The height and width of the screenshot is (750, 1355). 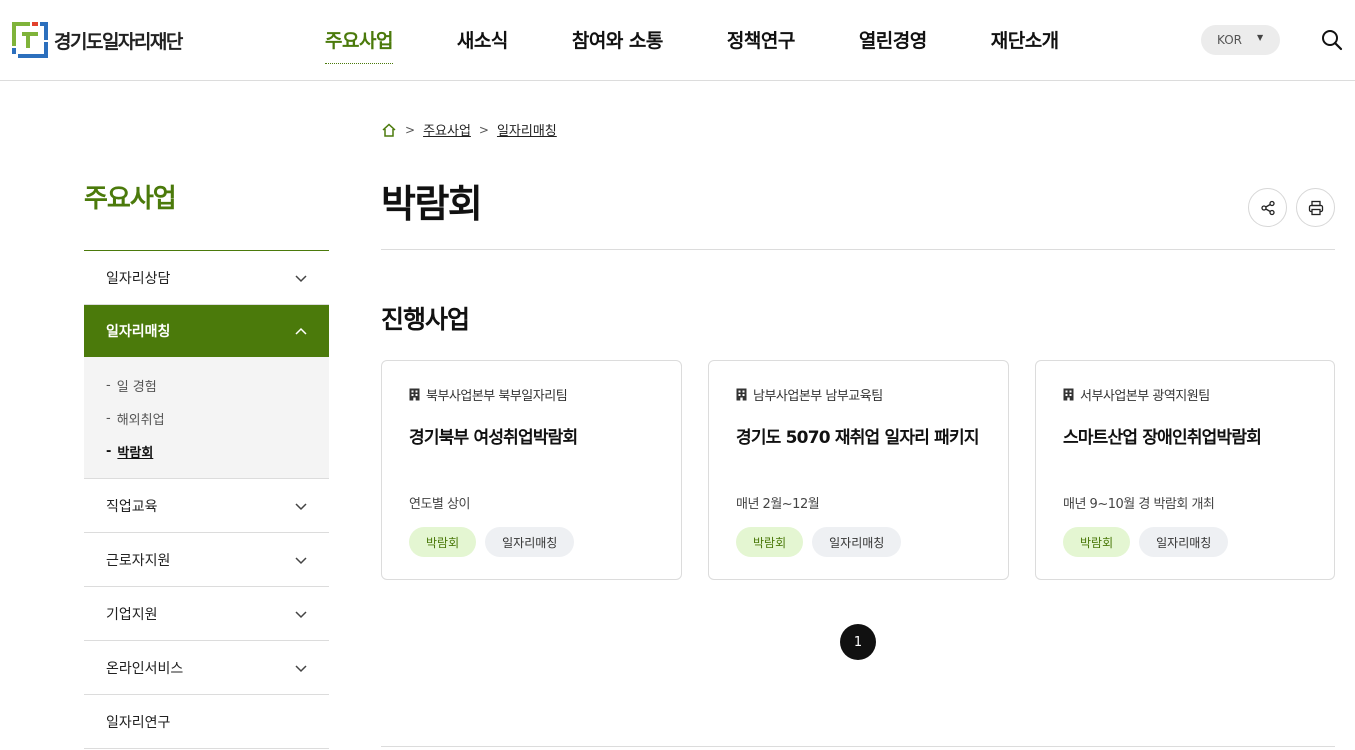 I want to click on sidebar-item-label: 일자리연구, so click(x=138, y=722).